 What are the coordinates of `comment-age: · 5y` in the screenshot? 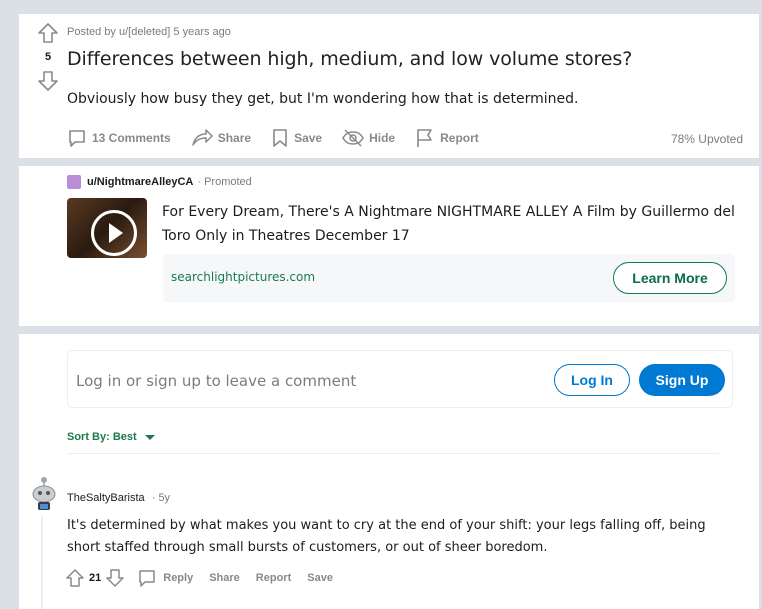 It's located at (161, 498).